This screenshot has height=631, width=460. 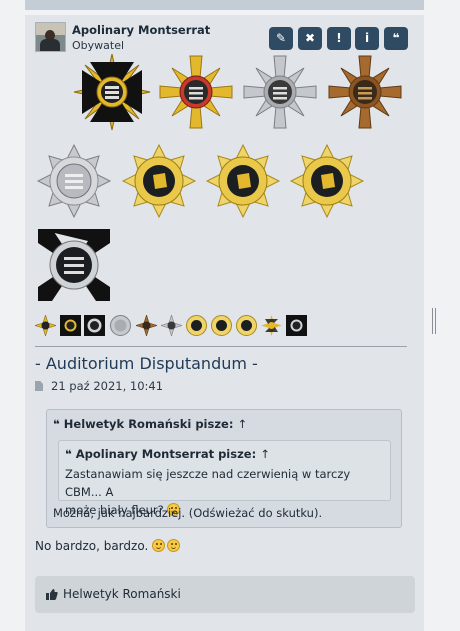 What do you see at coordinates (224, 5) in the screenshot?
I see `top-strip` at bounding box center [224, 5].